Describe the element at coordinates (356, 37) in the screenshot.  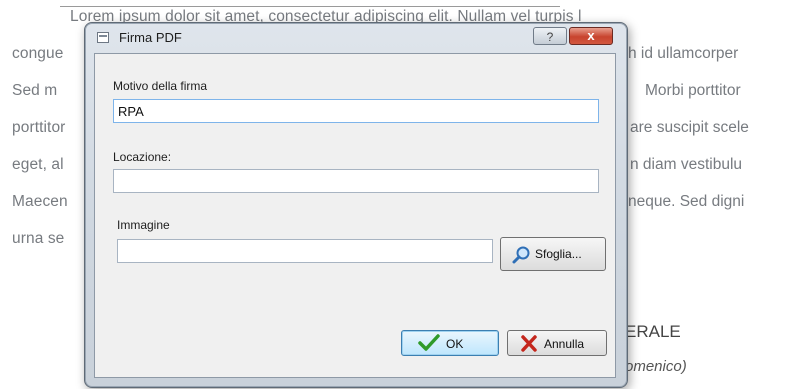
I see `dialog-titlebar: Firma PDF ? x` at that location.